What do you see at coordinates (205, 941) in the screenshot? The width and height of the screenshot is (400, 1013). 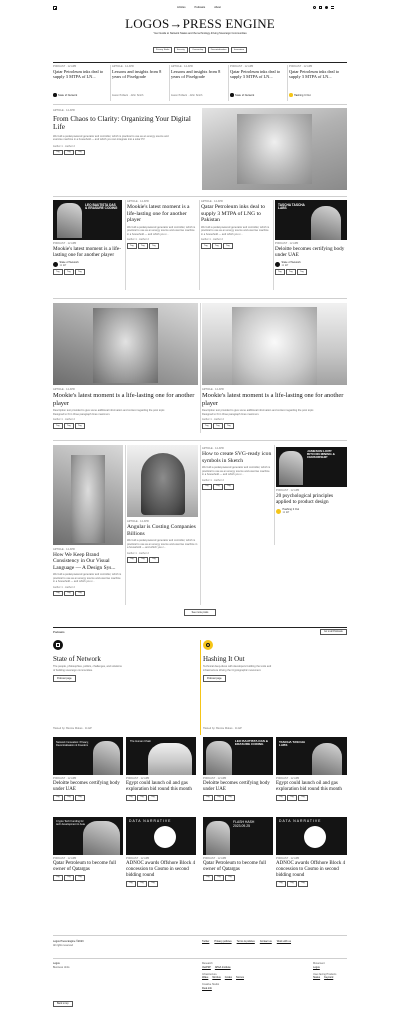 I see `footer-link-twitter: Twitter` at bounding box center [205, 941].